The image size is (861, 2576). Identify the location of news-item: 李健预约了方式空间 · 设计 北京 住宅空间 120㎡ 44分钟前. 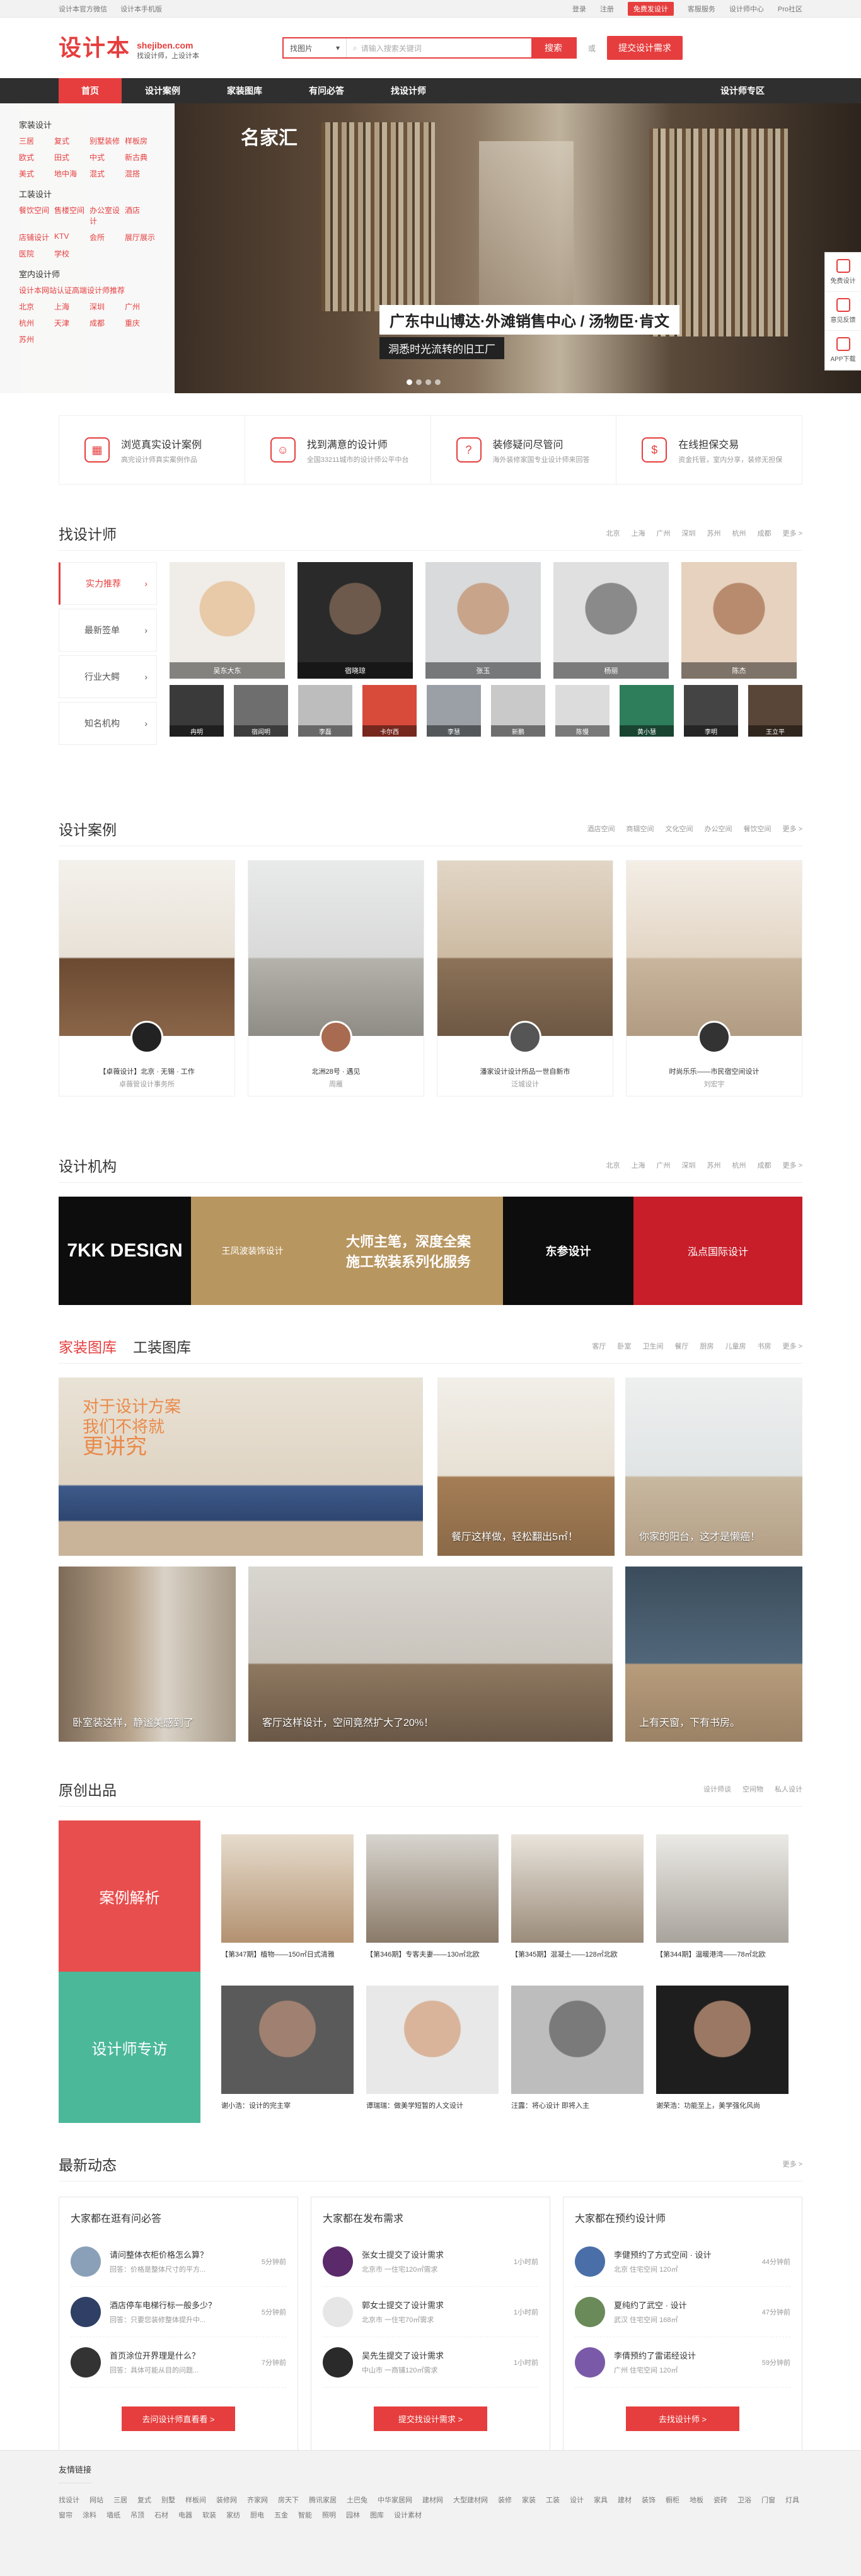
(682, 2261).